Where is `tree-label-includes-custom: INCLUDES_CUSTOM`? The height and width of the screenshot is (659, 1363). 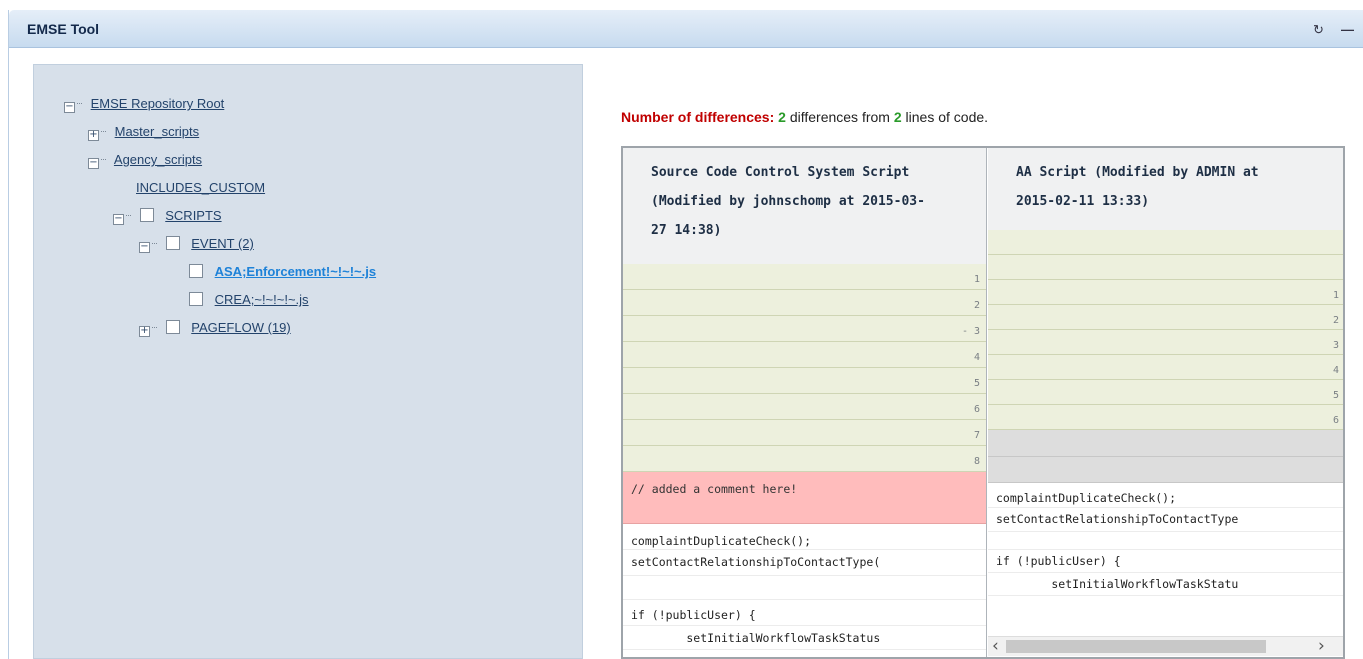 tree-label-includes-custom: INCLUDES_CUSTOM is located at coordinates (200, 187).